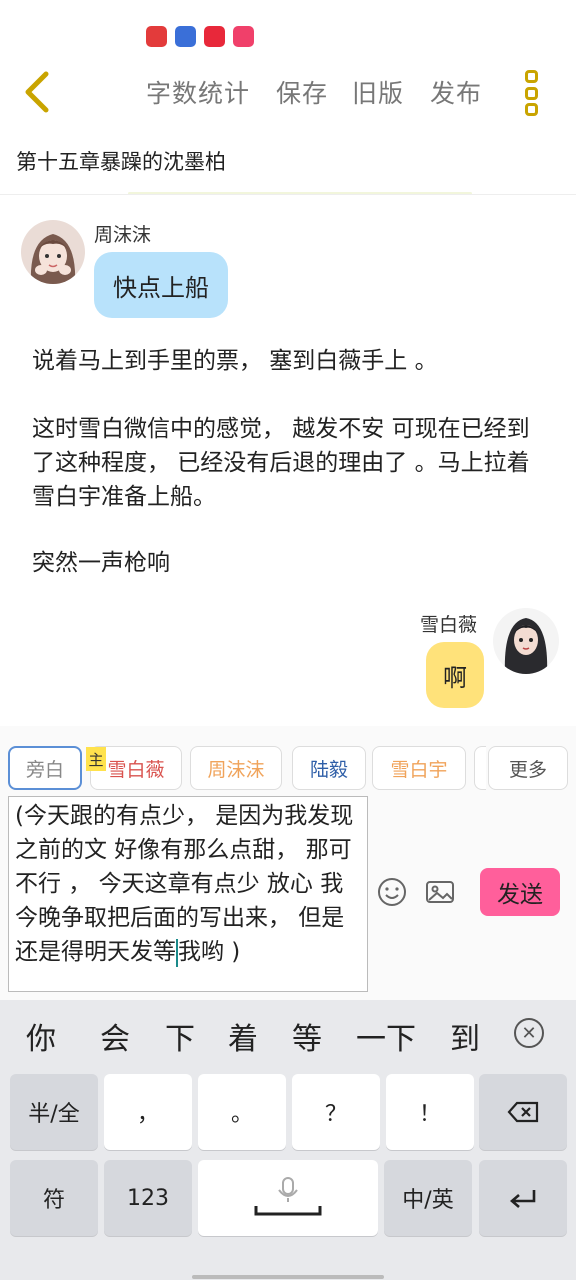 The image size is (576, 1280). What do you see at coordinates (148, 1198) in the screenshot?
I see `numbers-key: 123` at bounding box center [148, 1198].